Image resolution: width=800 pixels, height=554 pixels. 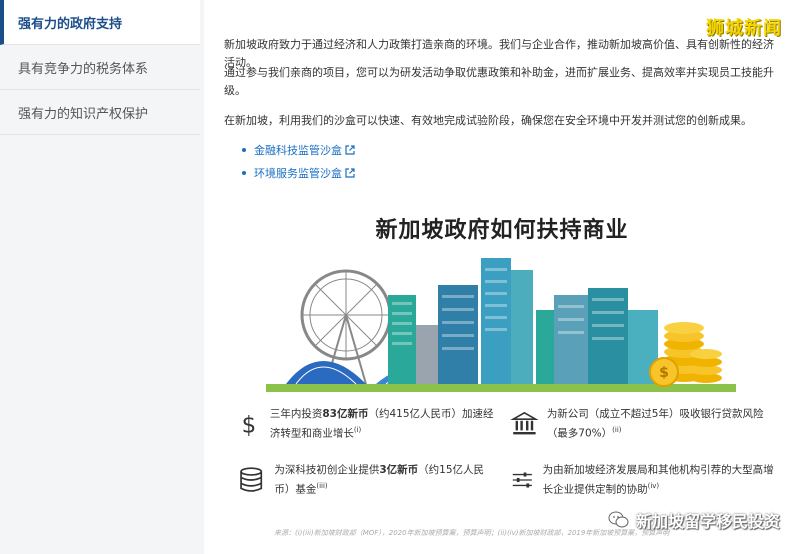 What do you see at coordinates (618, 519) in the screenshot?
I see `wechat-icon` at bounding box center [618, 519].